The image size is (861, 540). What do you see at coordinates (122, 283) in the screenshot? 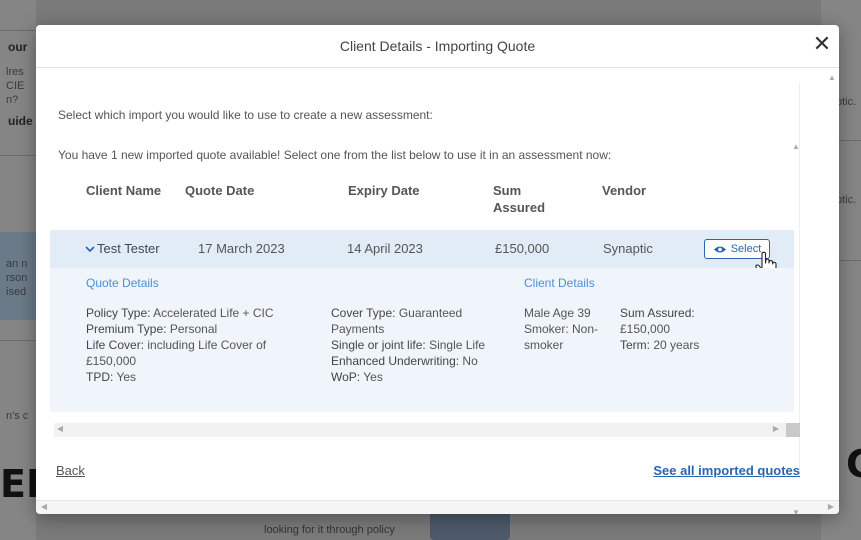
I see `quote-details-heading: Quote Details` at bounding box center [122, 283].